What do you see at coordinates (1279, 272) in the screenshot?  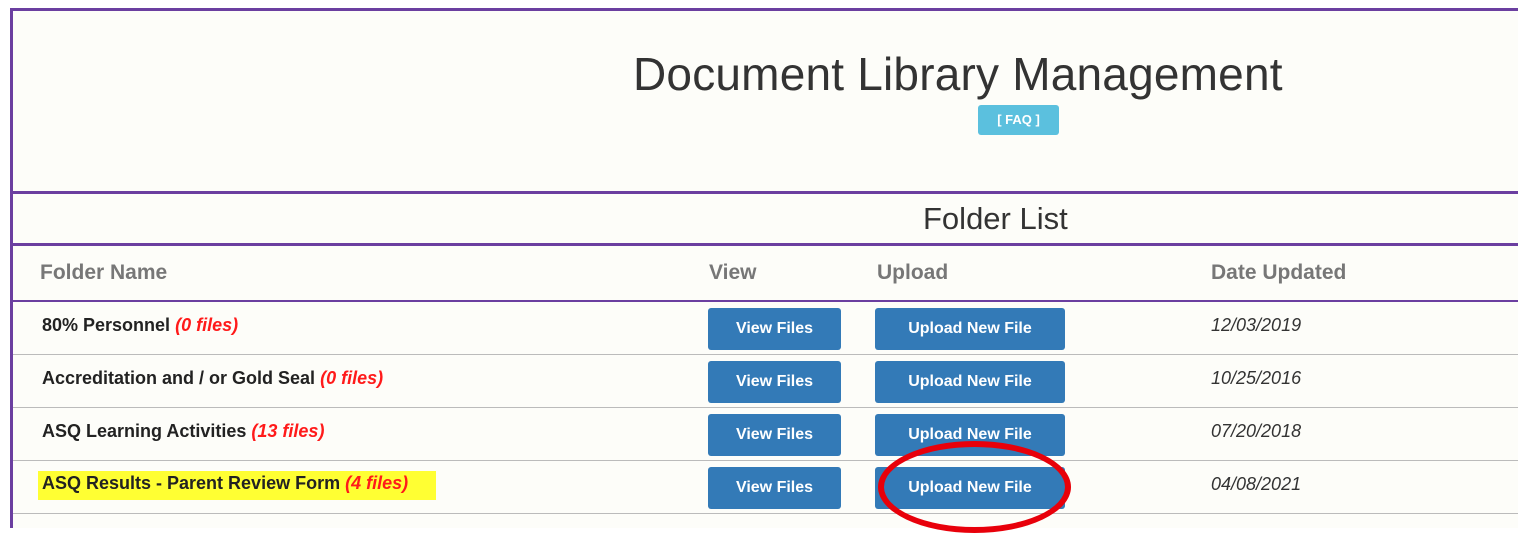 I see `column-header-date-updated: Date Updated` at bounding box center [1279, 272].